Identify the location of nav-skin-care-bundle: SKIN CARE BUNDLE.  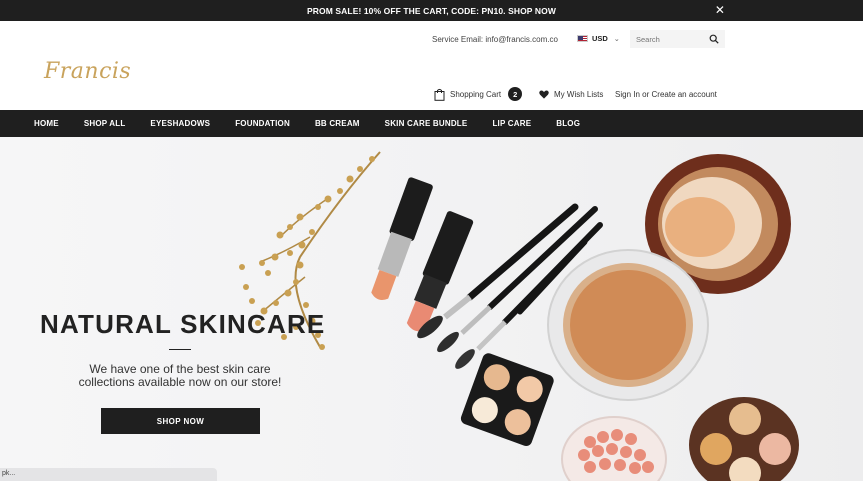
(426, 123).